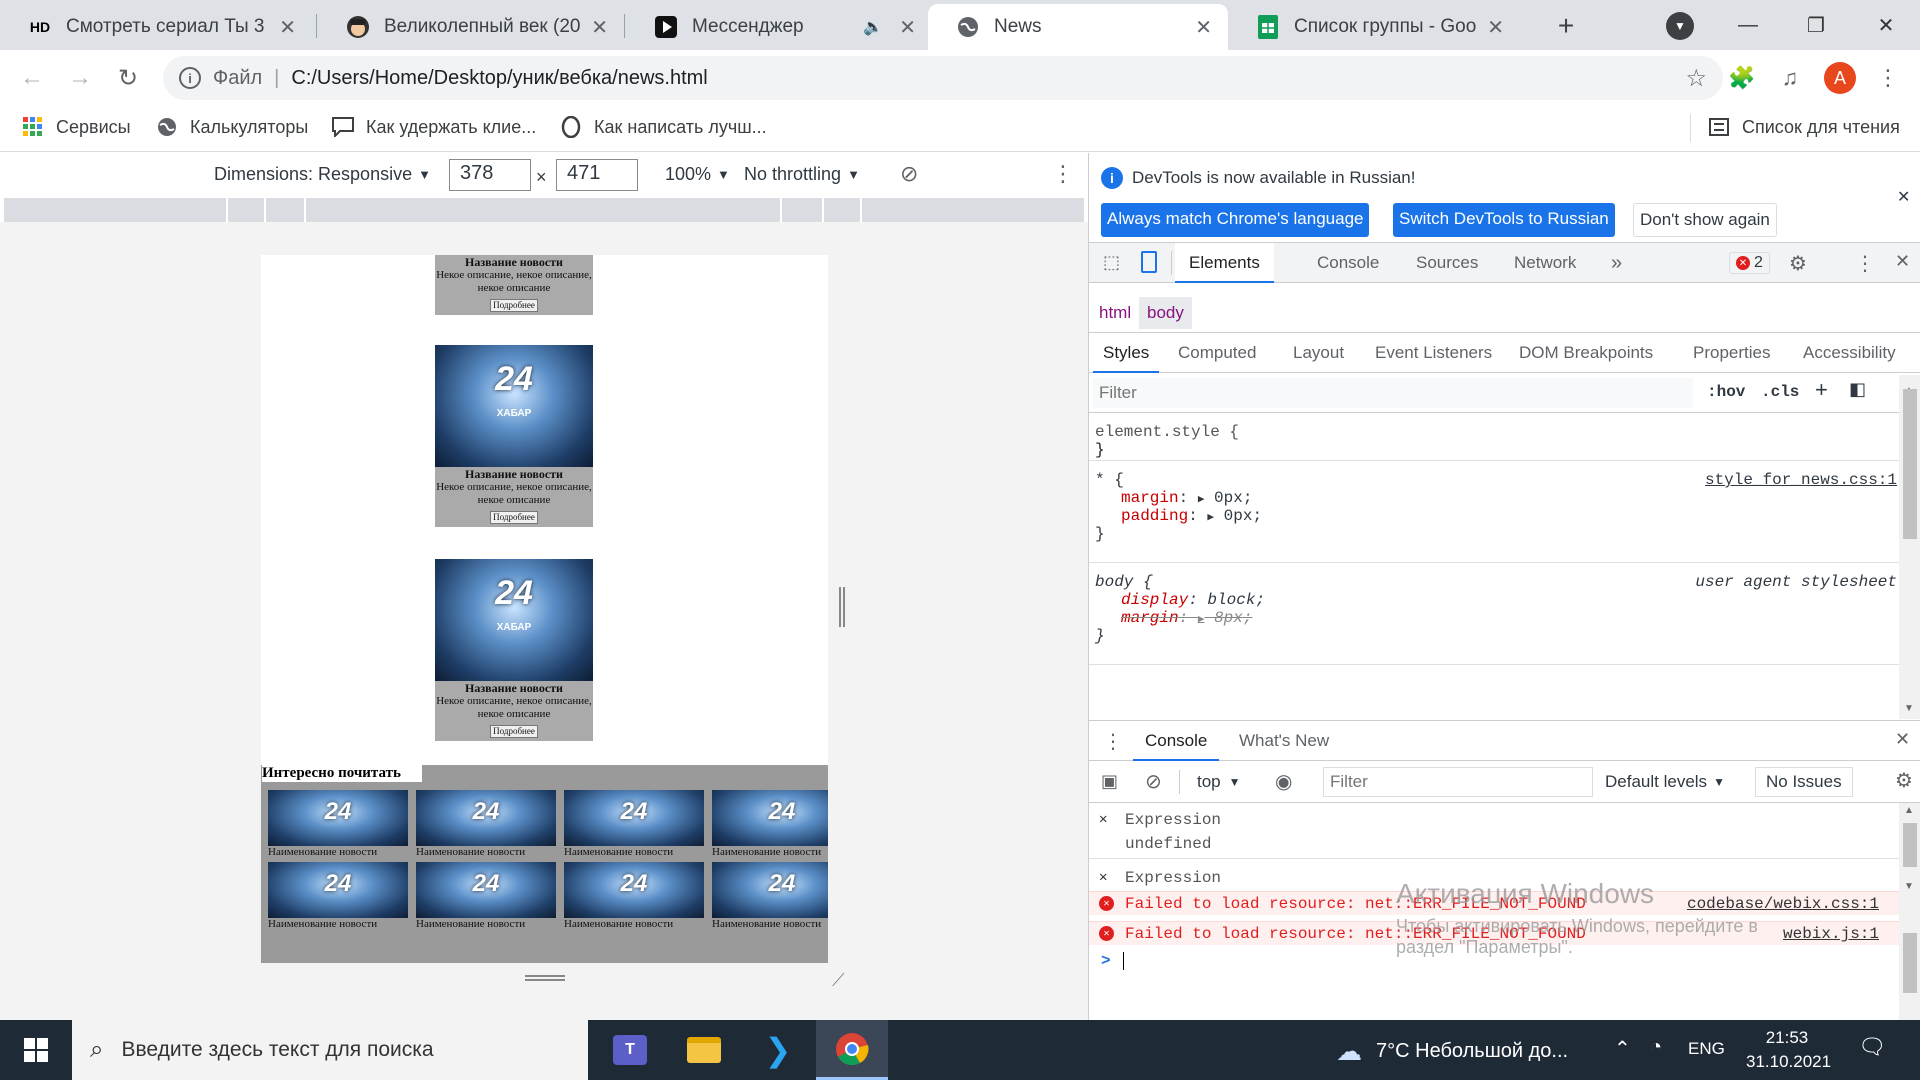 This screenshot has width=1920, height=1080. Describe the element at coordinates (1788, 1050) in the screenshot. I see `clock: 21:53 31.10.2021` at that location.